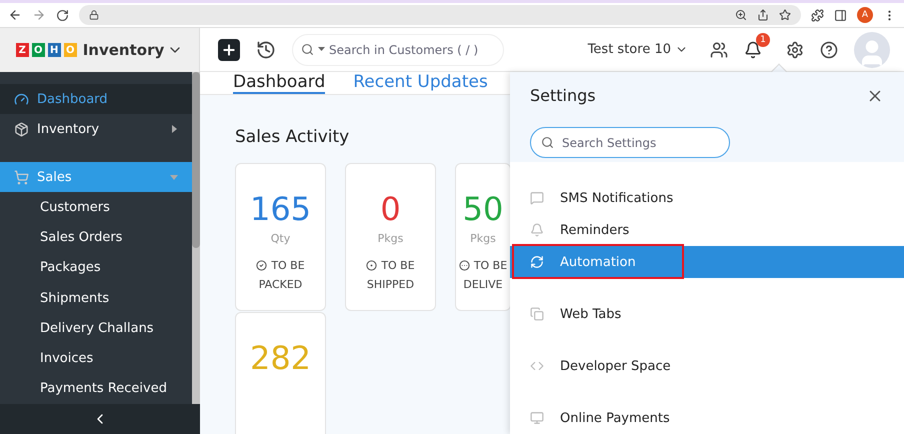  I want to click on bell-icon, so click(537, 230).